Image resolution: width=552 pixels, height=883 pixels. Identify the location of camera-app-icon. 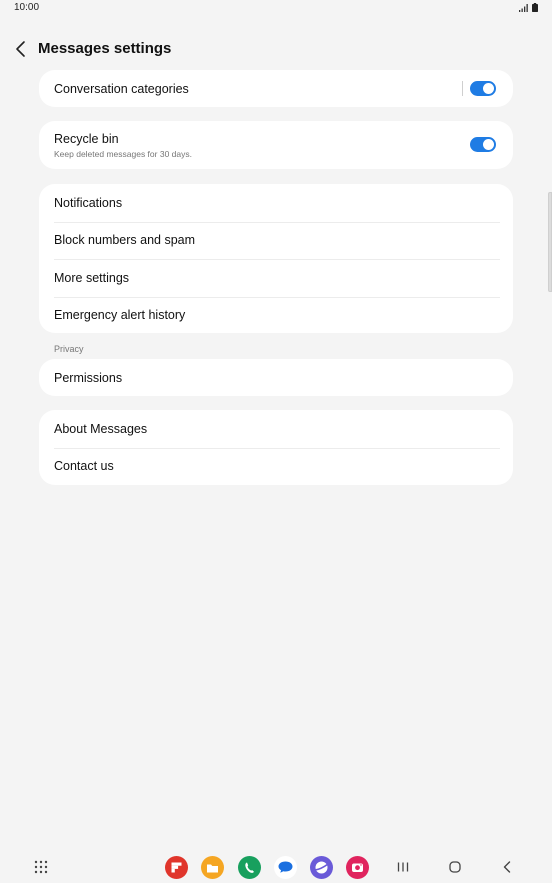
(357, 867).